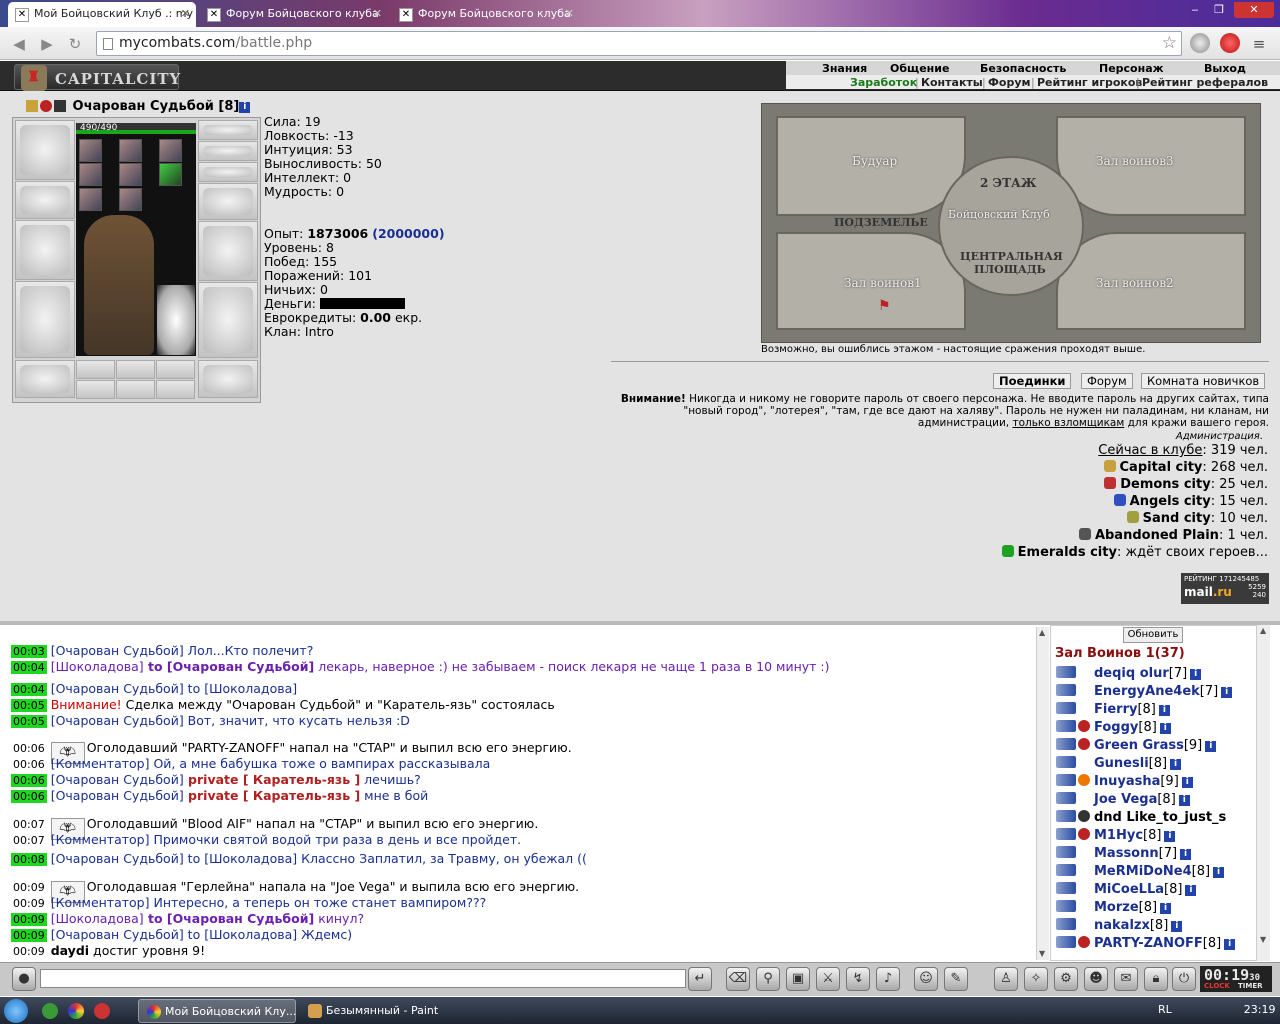 This screenshot has width=1280, height=1024. I want to click on menu-contacts: Контакты, so click(952, 82).